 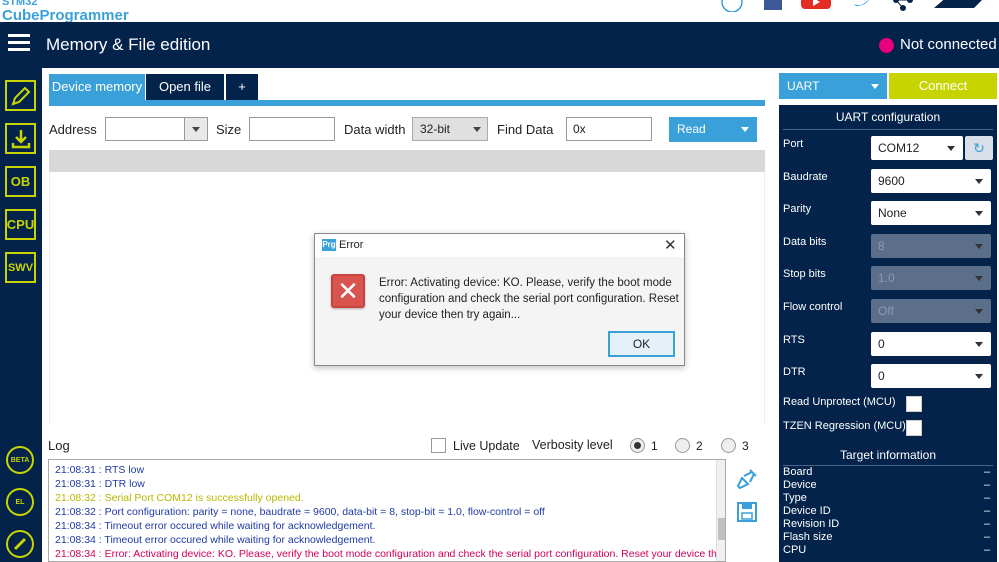 I want to click on ok-button: OK, so click(x=641, y=344).